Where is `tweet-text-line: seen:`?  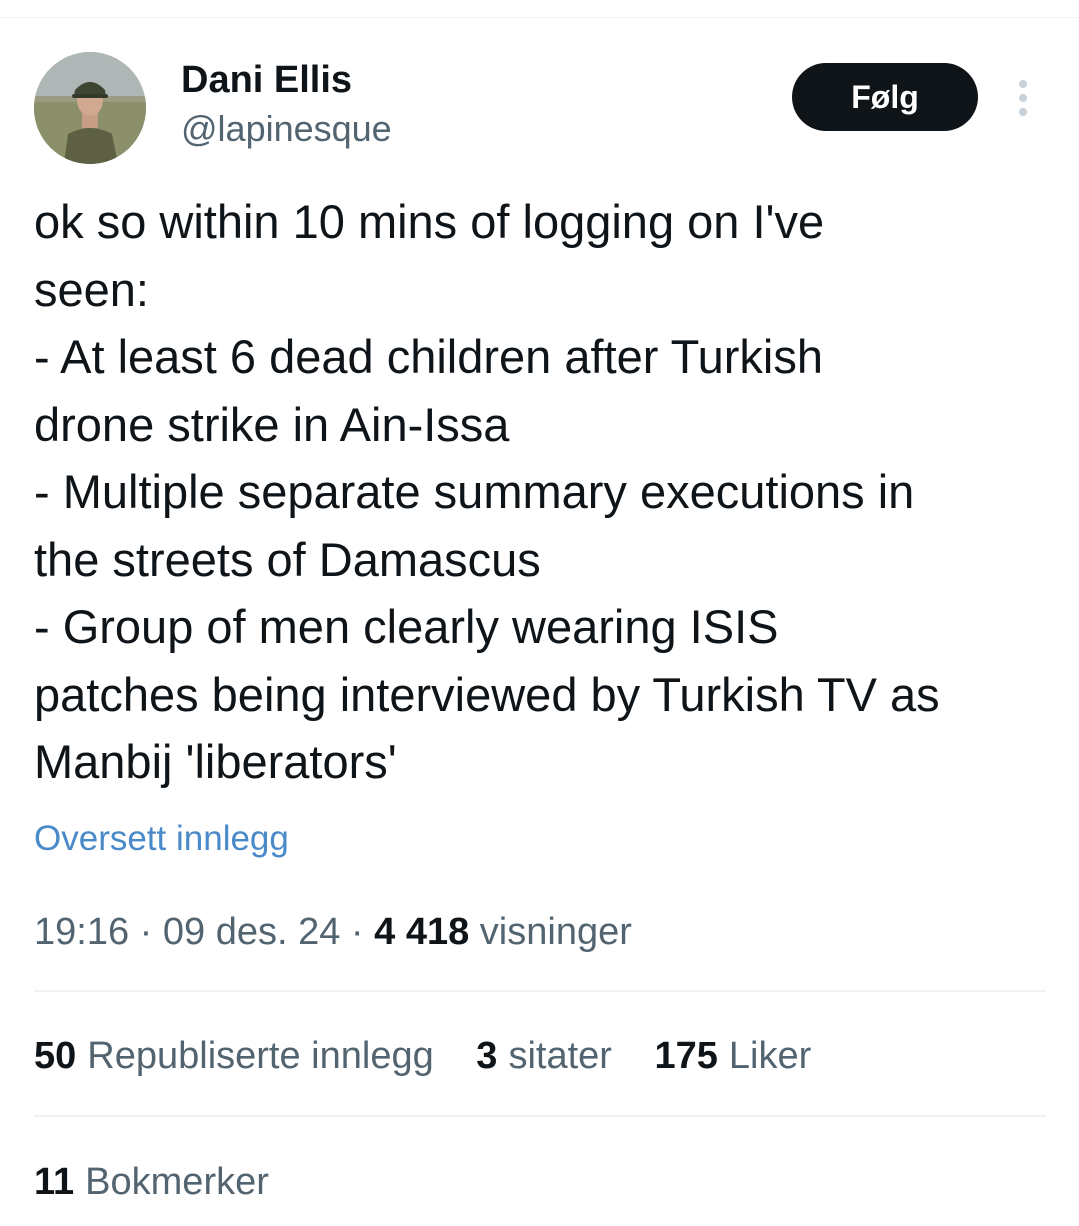
tweet-text-line: seen: is located at coordinates (91, 289).